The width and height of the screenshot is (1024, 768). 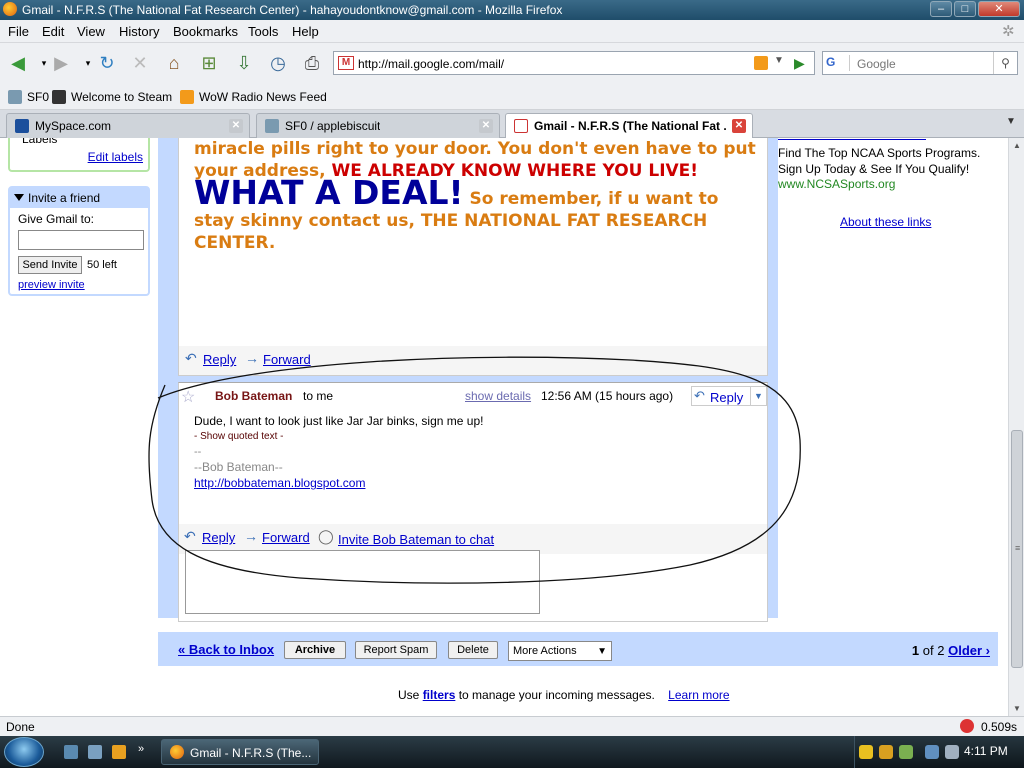 What do you see at coordinates (79, 198) in the screenshot?
I see `invite-friend-header: Invite a friend` at bounding box center [79, 198].